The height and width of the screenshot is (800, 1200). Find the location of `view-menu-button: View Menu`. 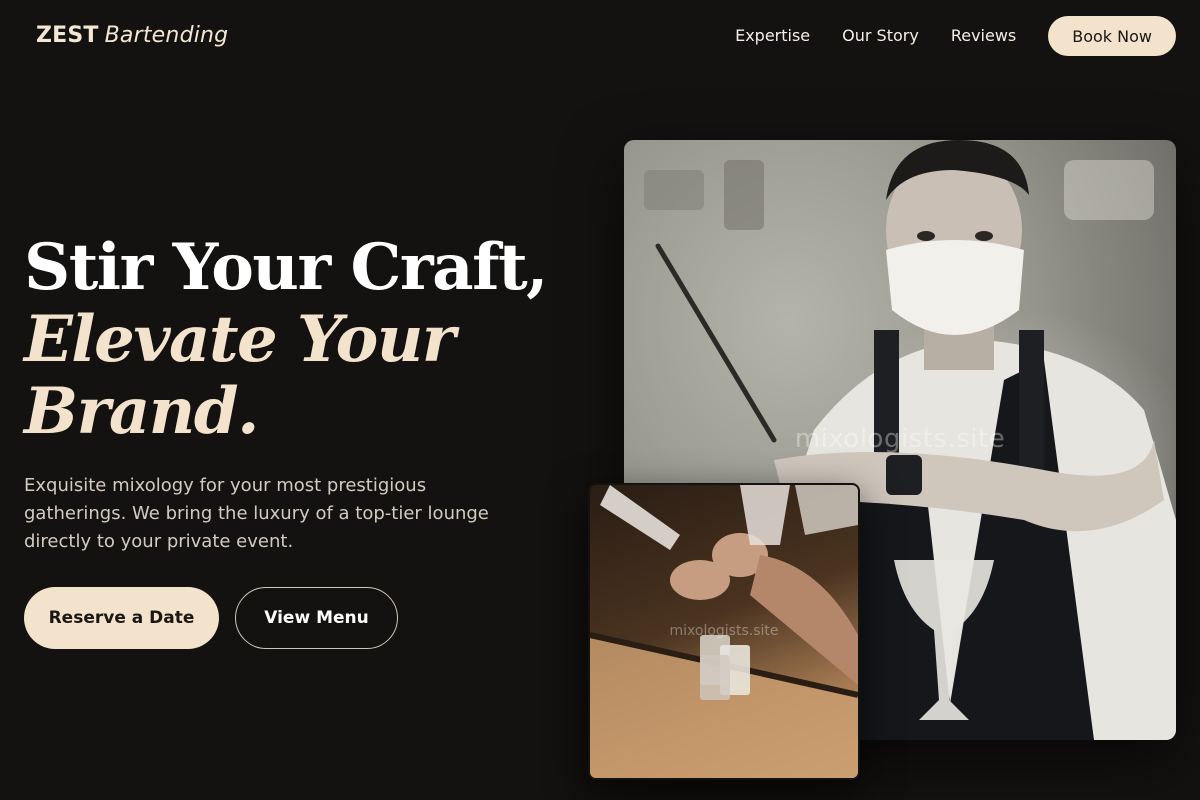

view-menu-button: View Menu is located at coordinates (316, 618).